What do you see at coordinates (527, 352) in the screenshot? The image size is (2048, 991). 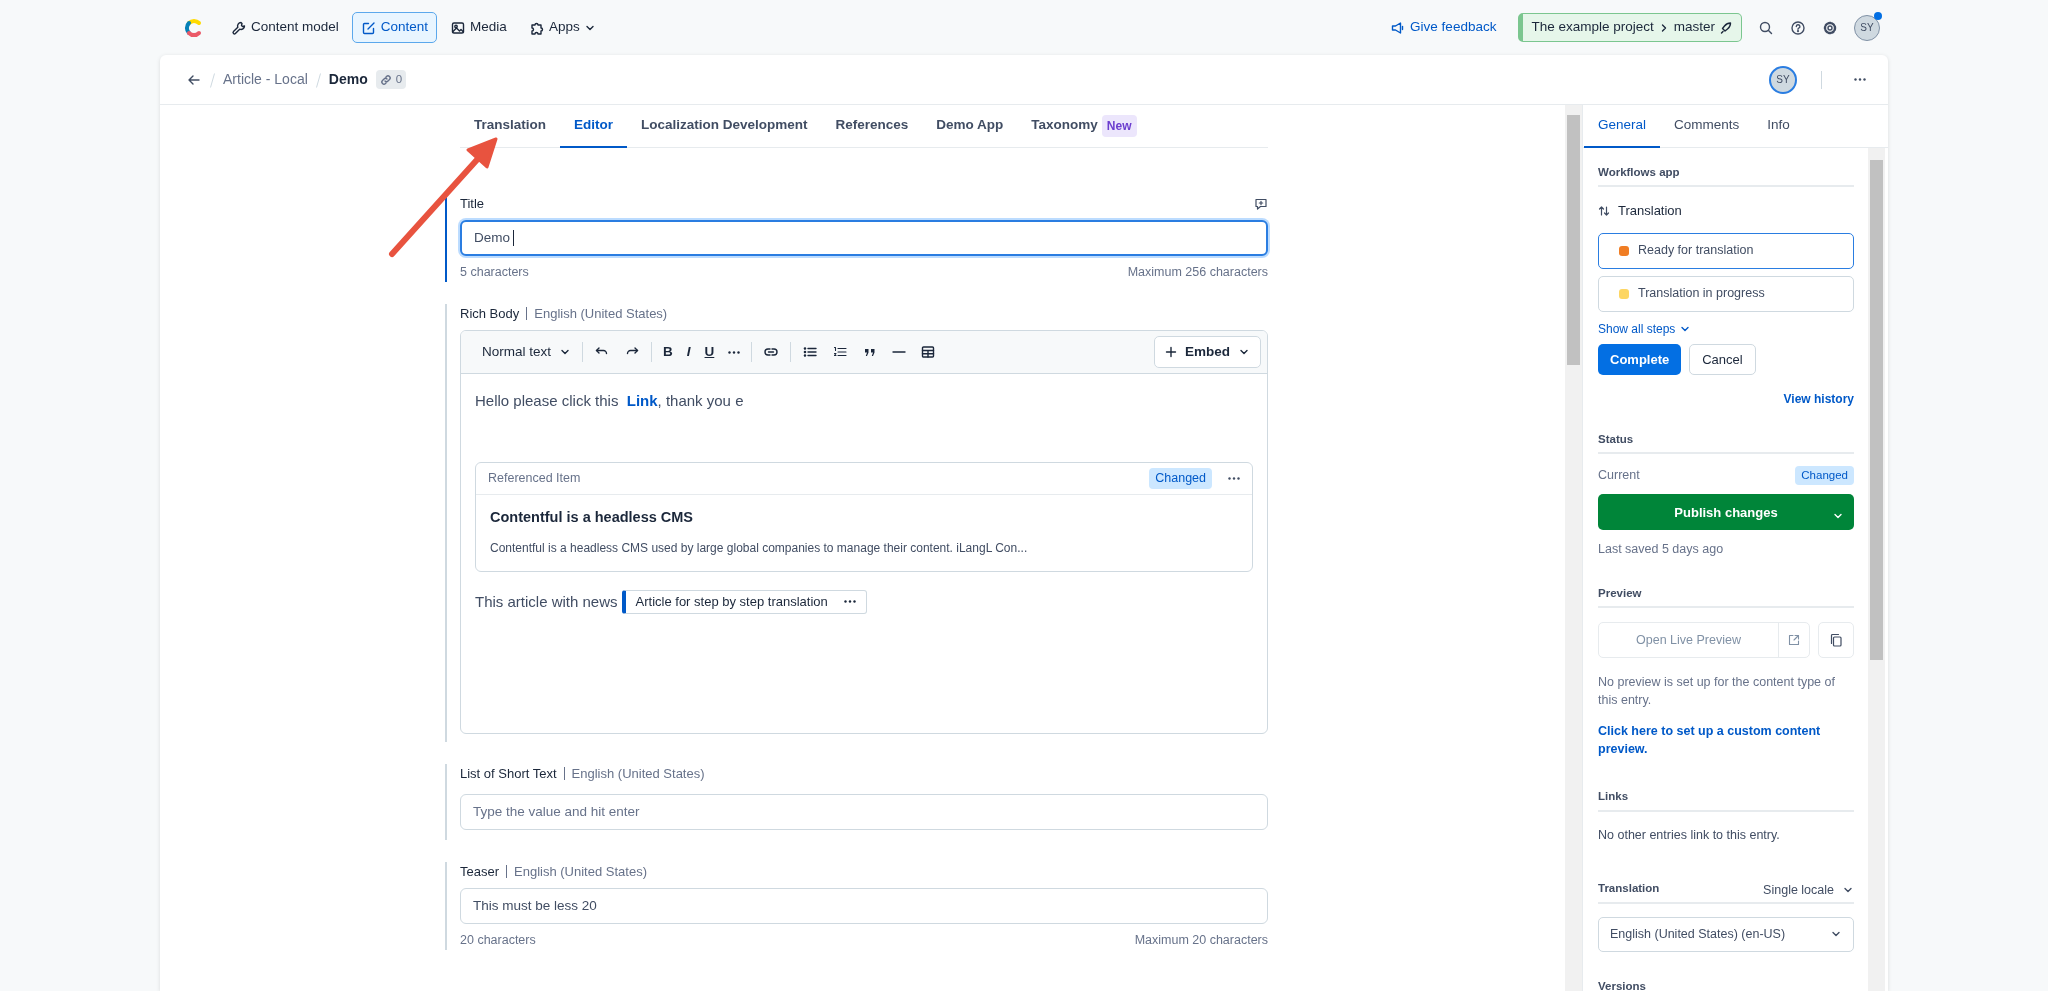 I see `text-style-dropdown: Normal text` at bounding box center [527, 352].